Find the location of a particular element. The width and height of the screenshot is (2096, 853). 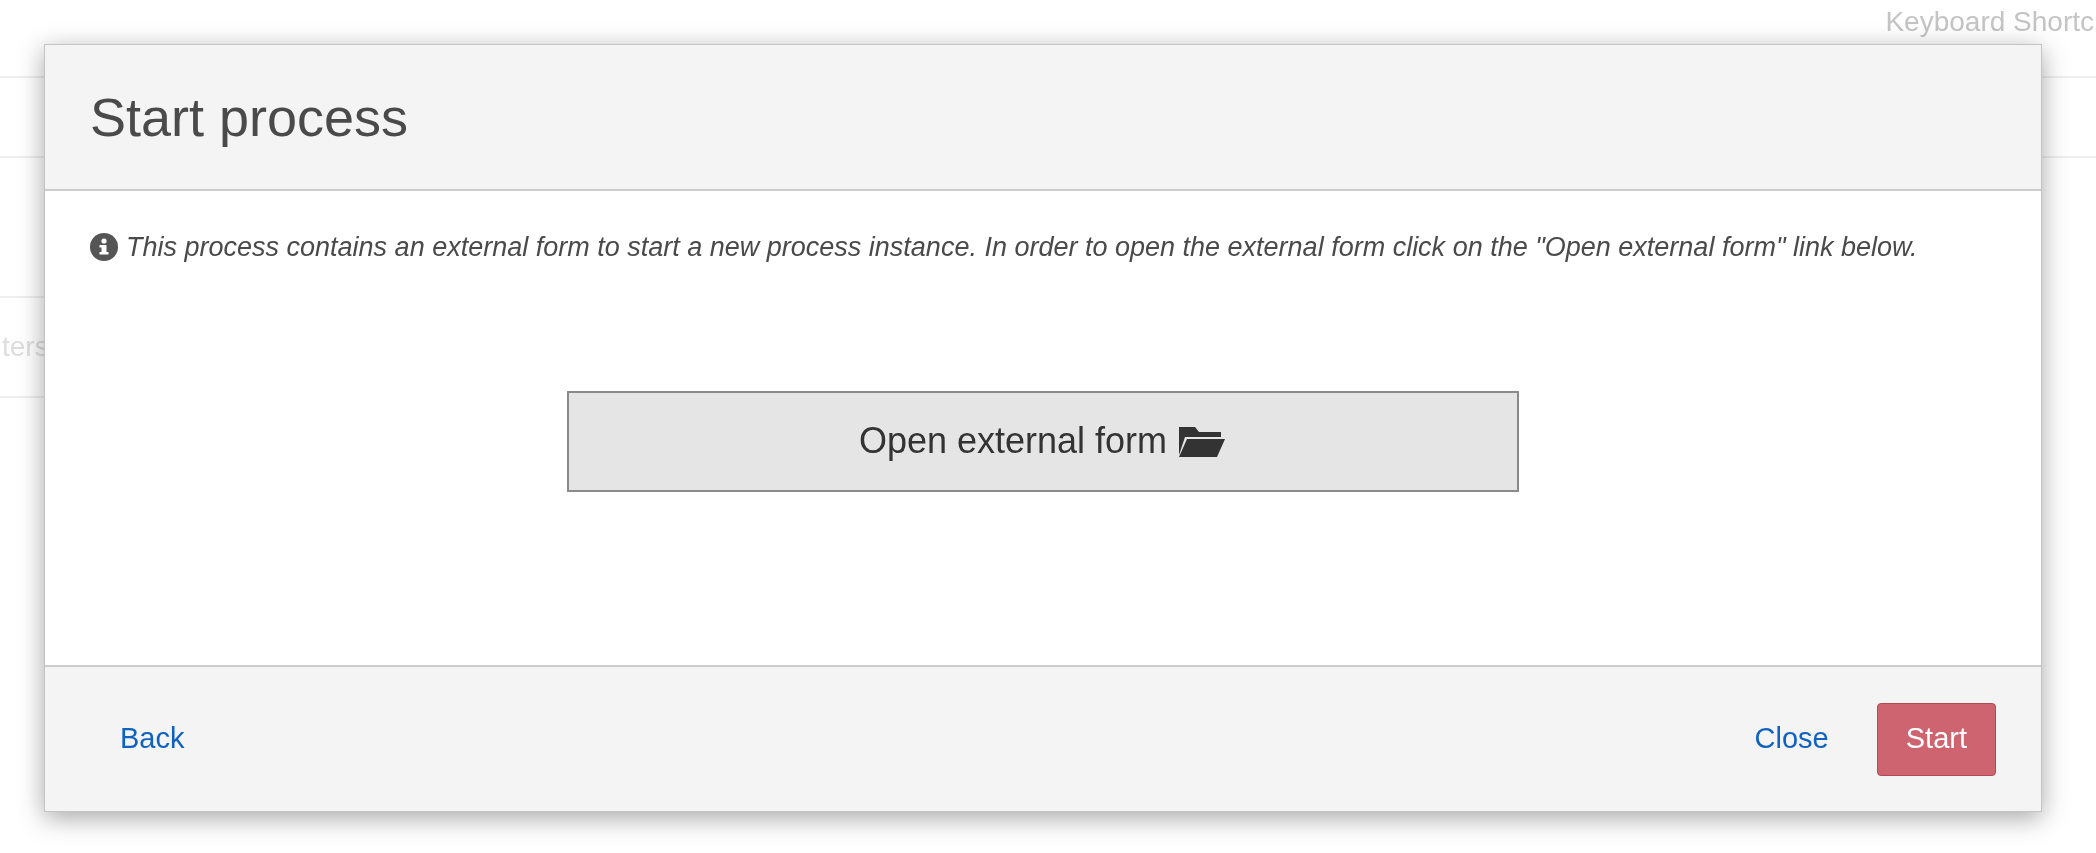

dialog-title: Start process is located at coordinates (249, 117).